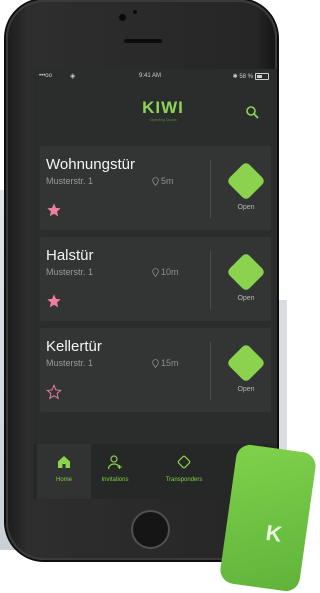 The width and height of the screenshot is (320, 593). I want to click on battery-icon, so click(262, 76).